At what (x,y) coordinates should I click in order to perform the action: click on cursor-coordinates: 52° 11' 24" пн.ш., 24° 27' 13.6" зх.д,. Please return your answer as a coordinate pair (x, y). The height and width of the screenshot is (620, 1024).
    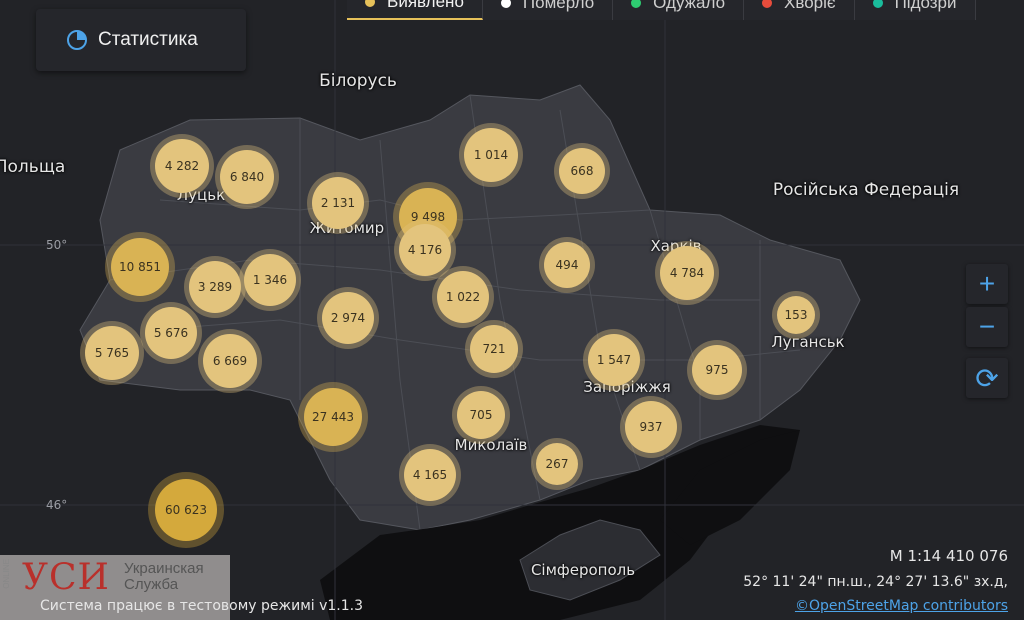
    Looking at the image, I should click on (875, 582).